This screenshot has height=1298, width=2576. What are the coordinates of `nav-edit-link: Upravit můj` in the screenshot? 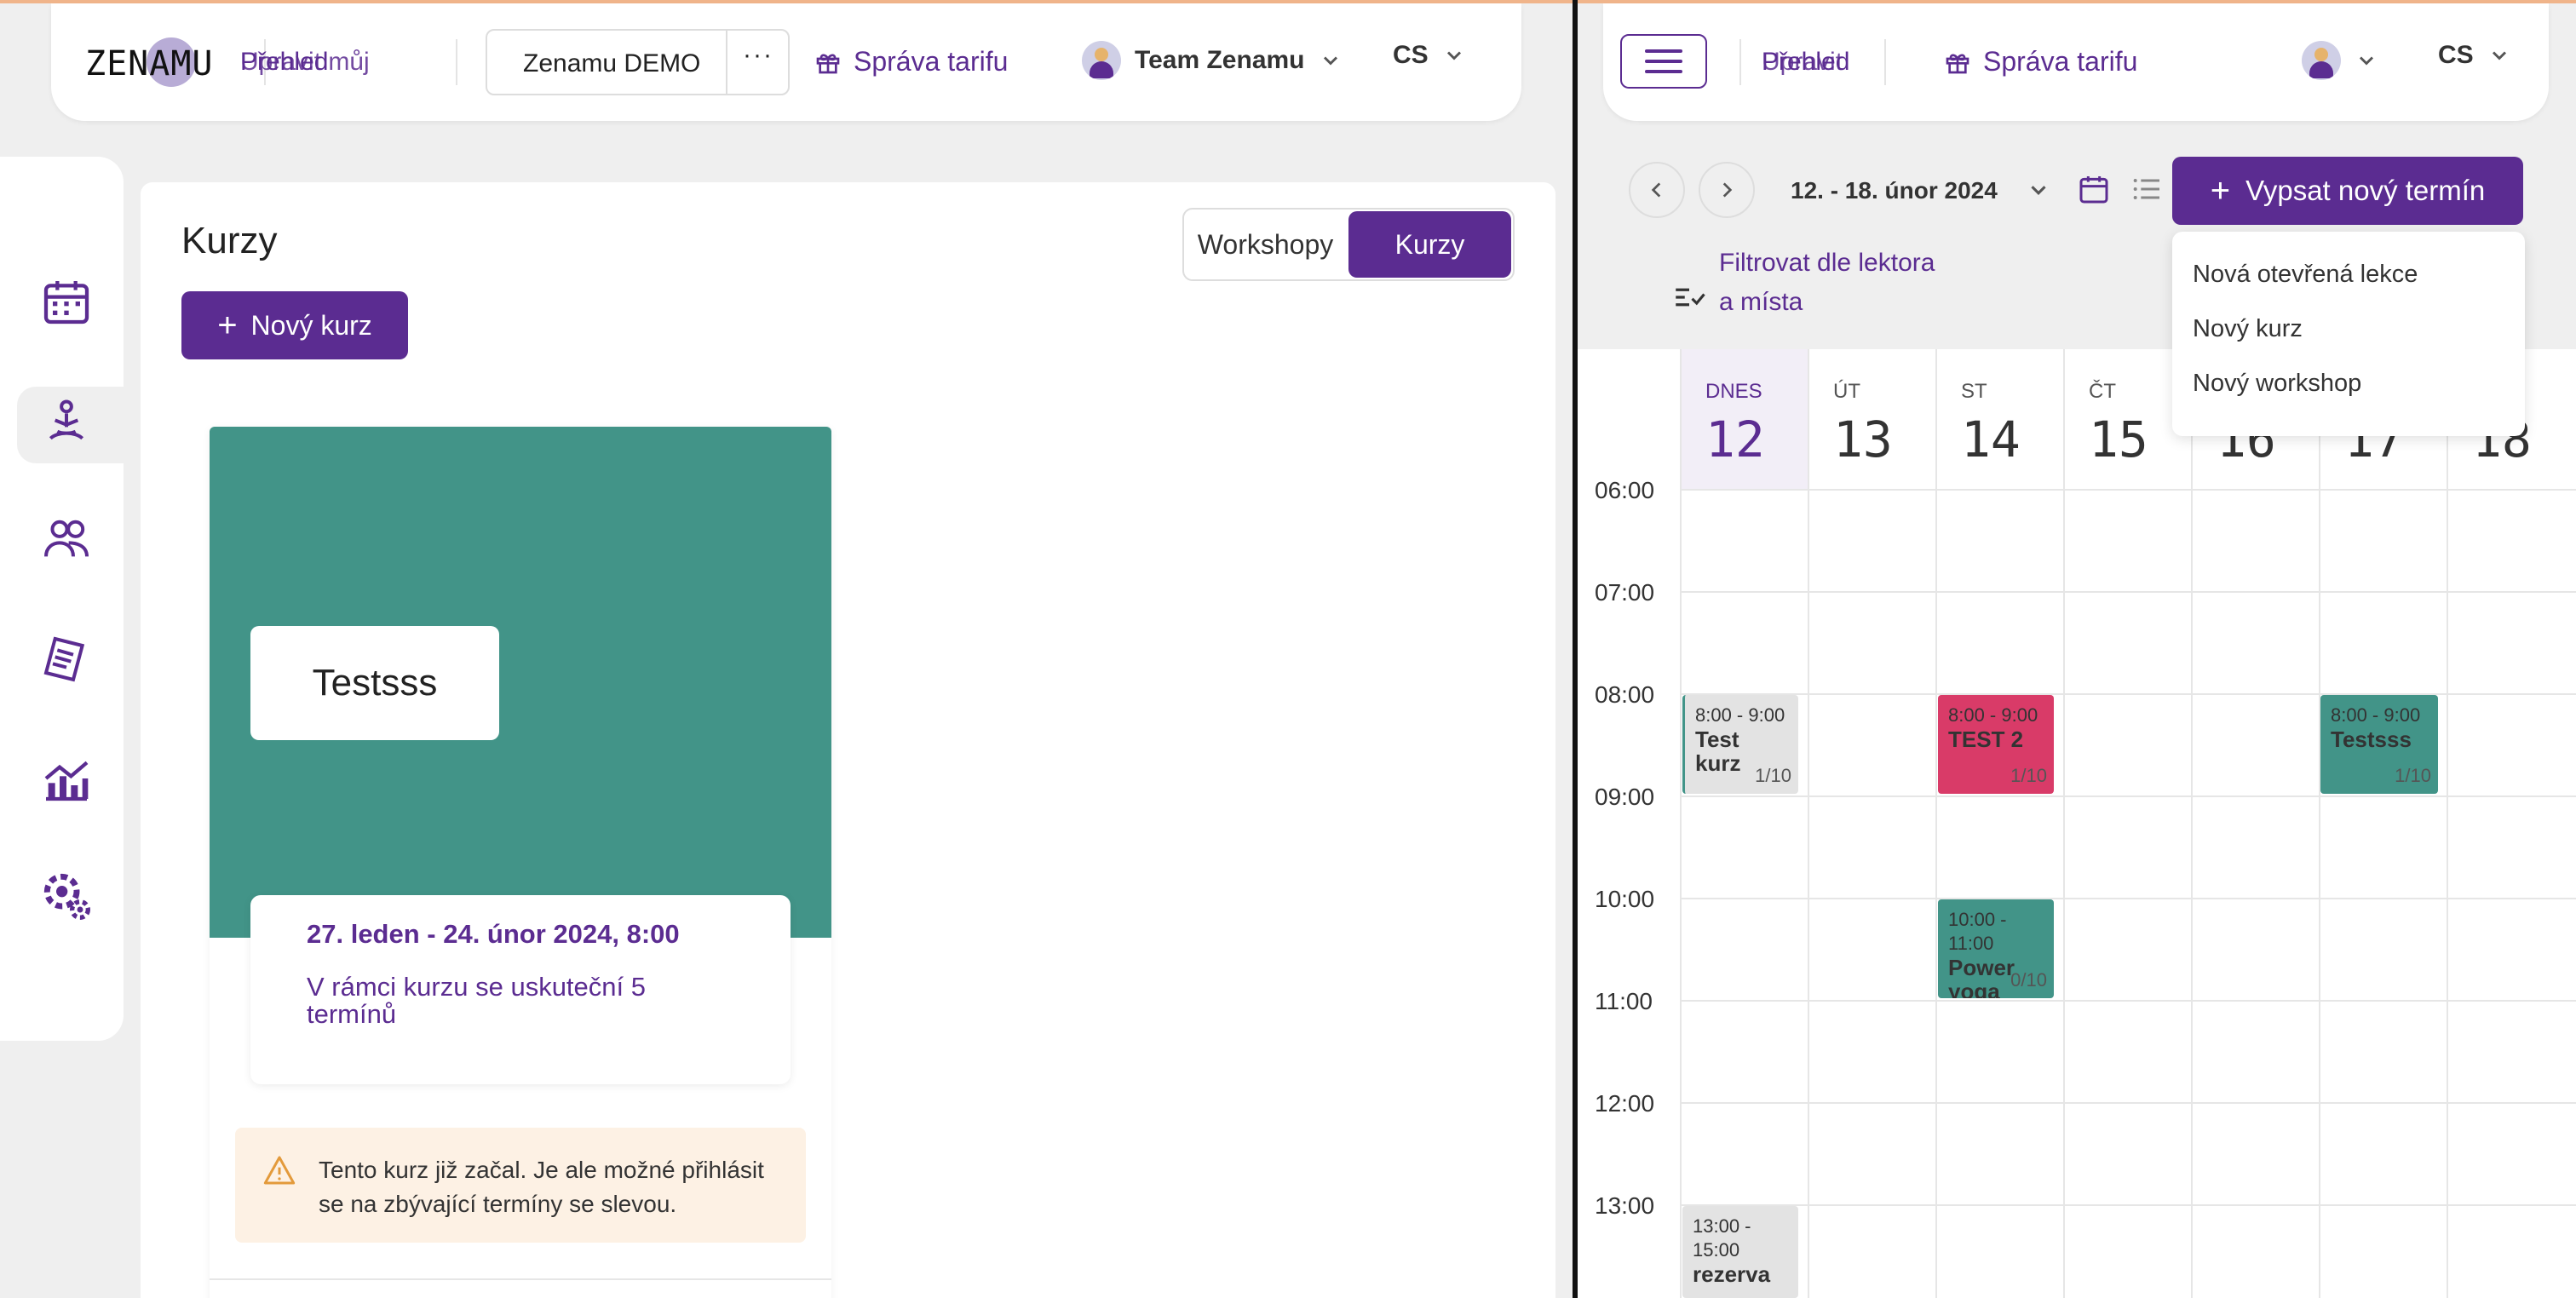 It's located at (305, 63).